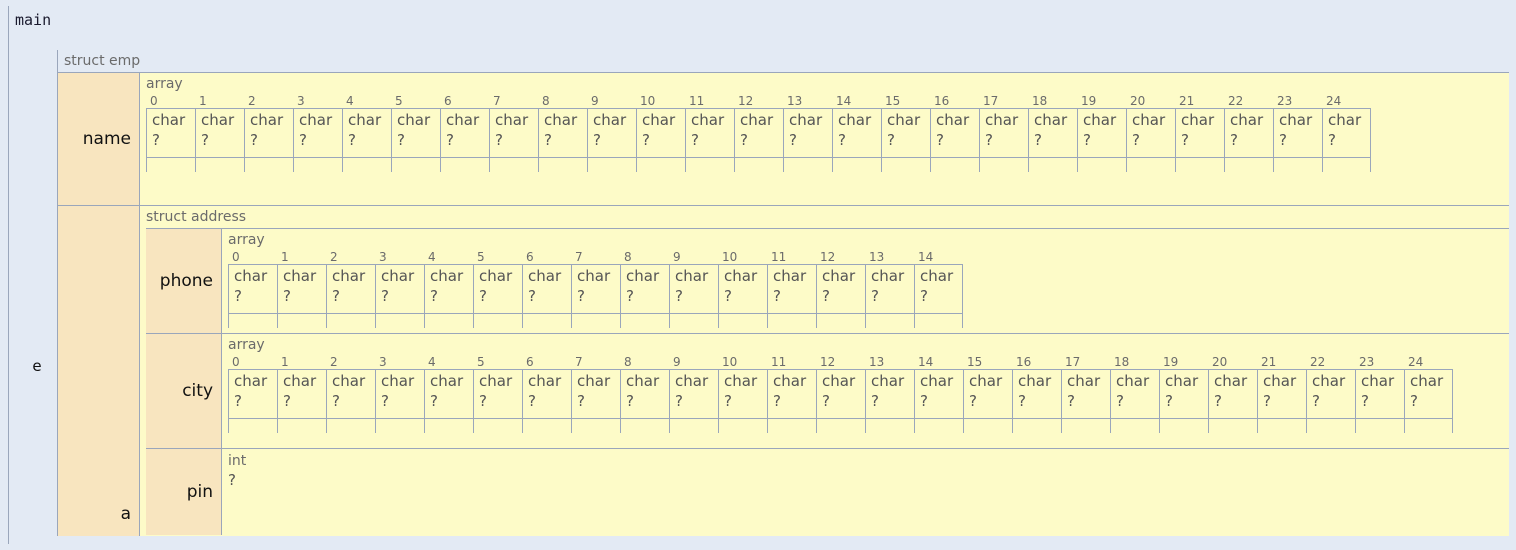 Image resolution: width=1516 pixels, height=550 pixels. Describe the element at coordinates (579, 362) in the screenshot. I see `array-cell-index: 7` at that location.